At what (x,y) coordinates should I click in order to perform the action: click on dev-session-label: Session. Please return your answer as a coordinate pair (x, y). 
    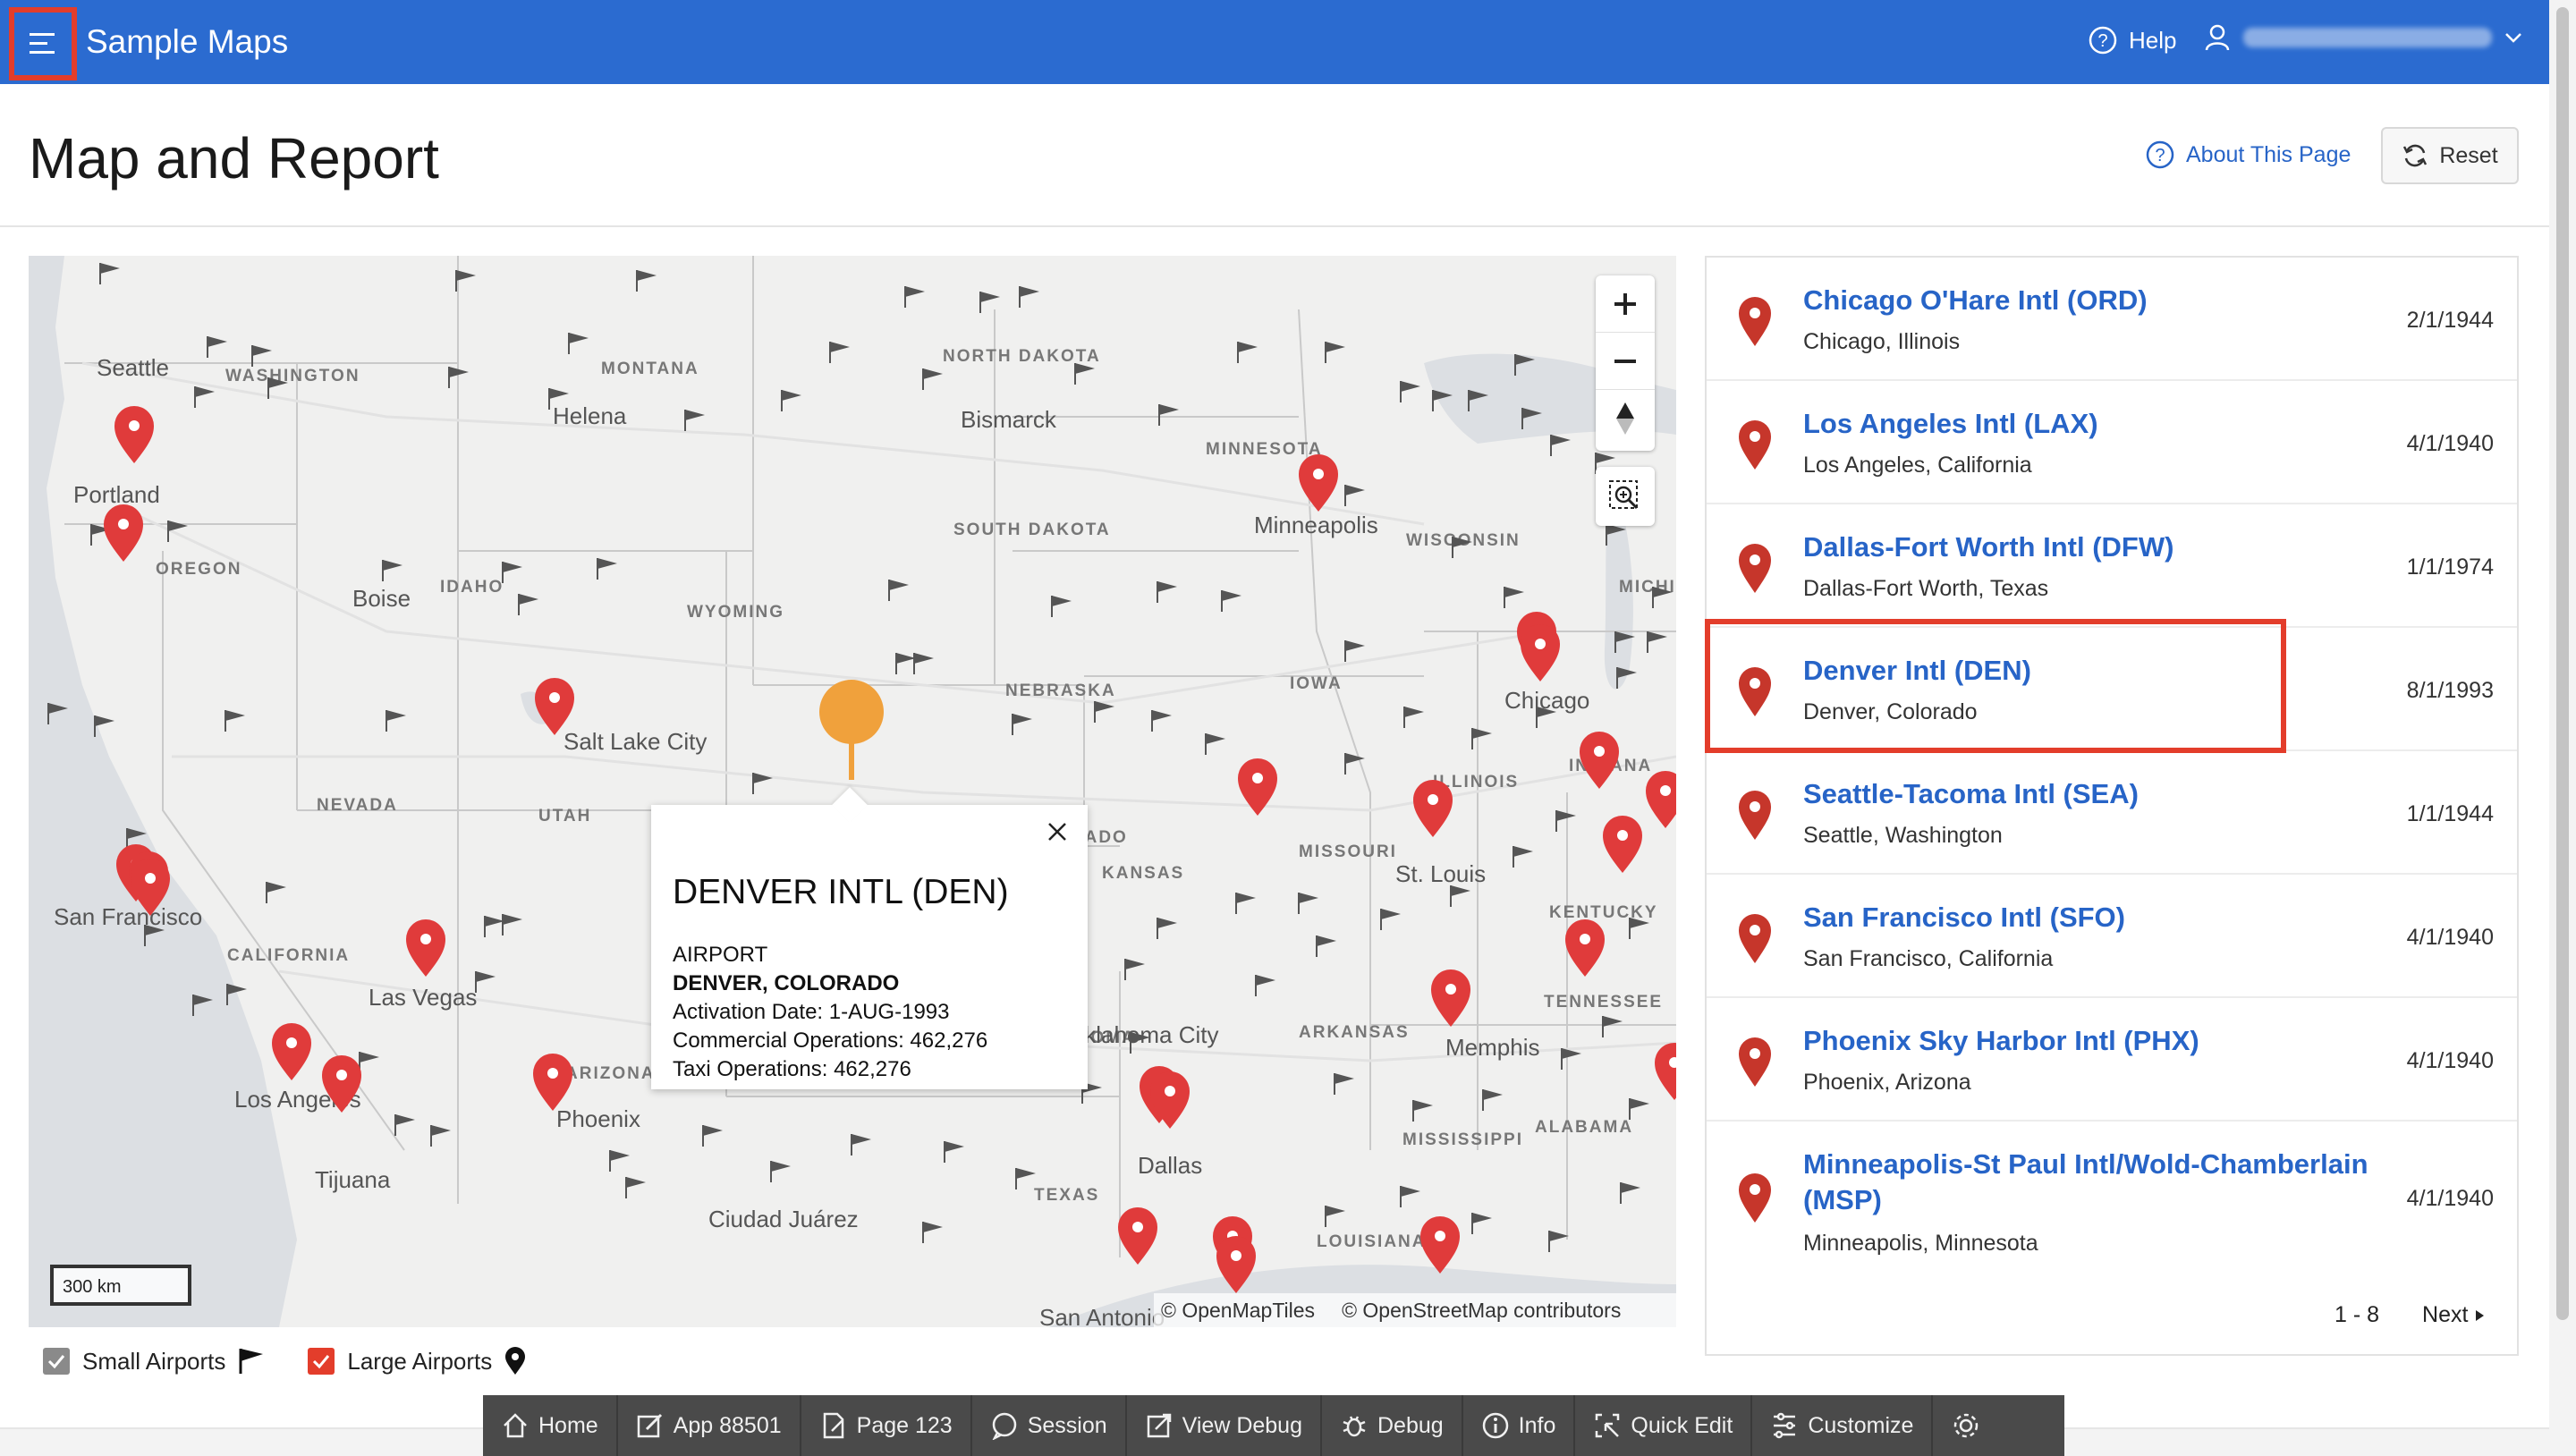
    Looking at the image, I should click on (1067, 1425).